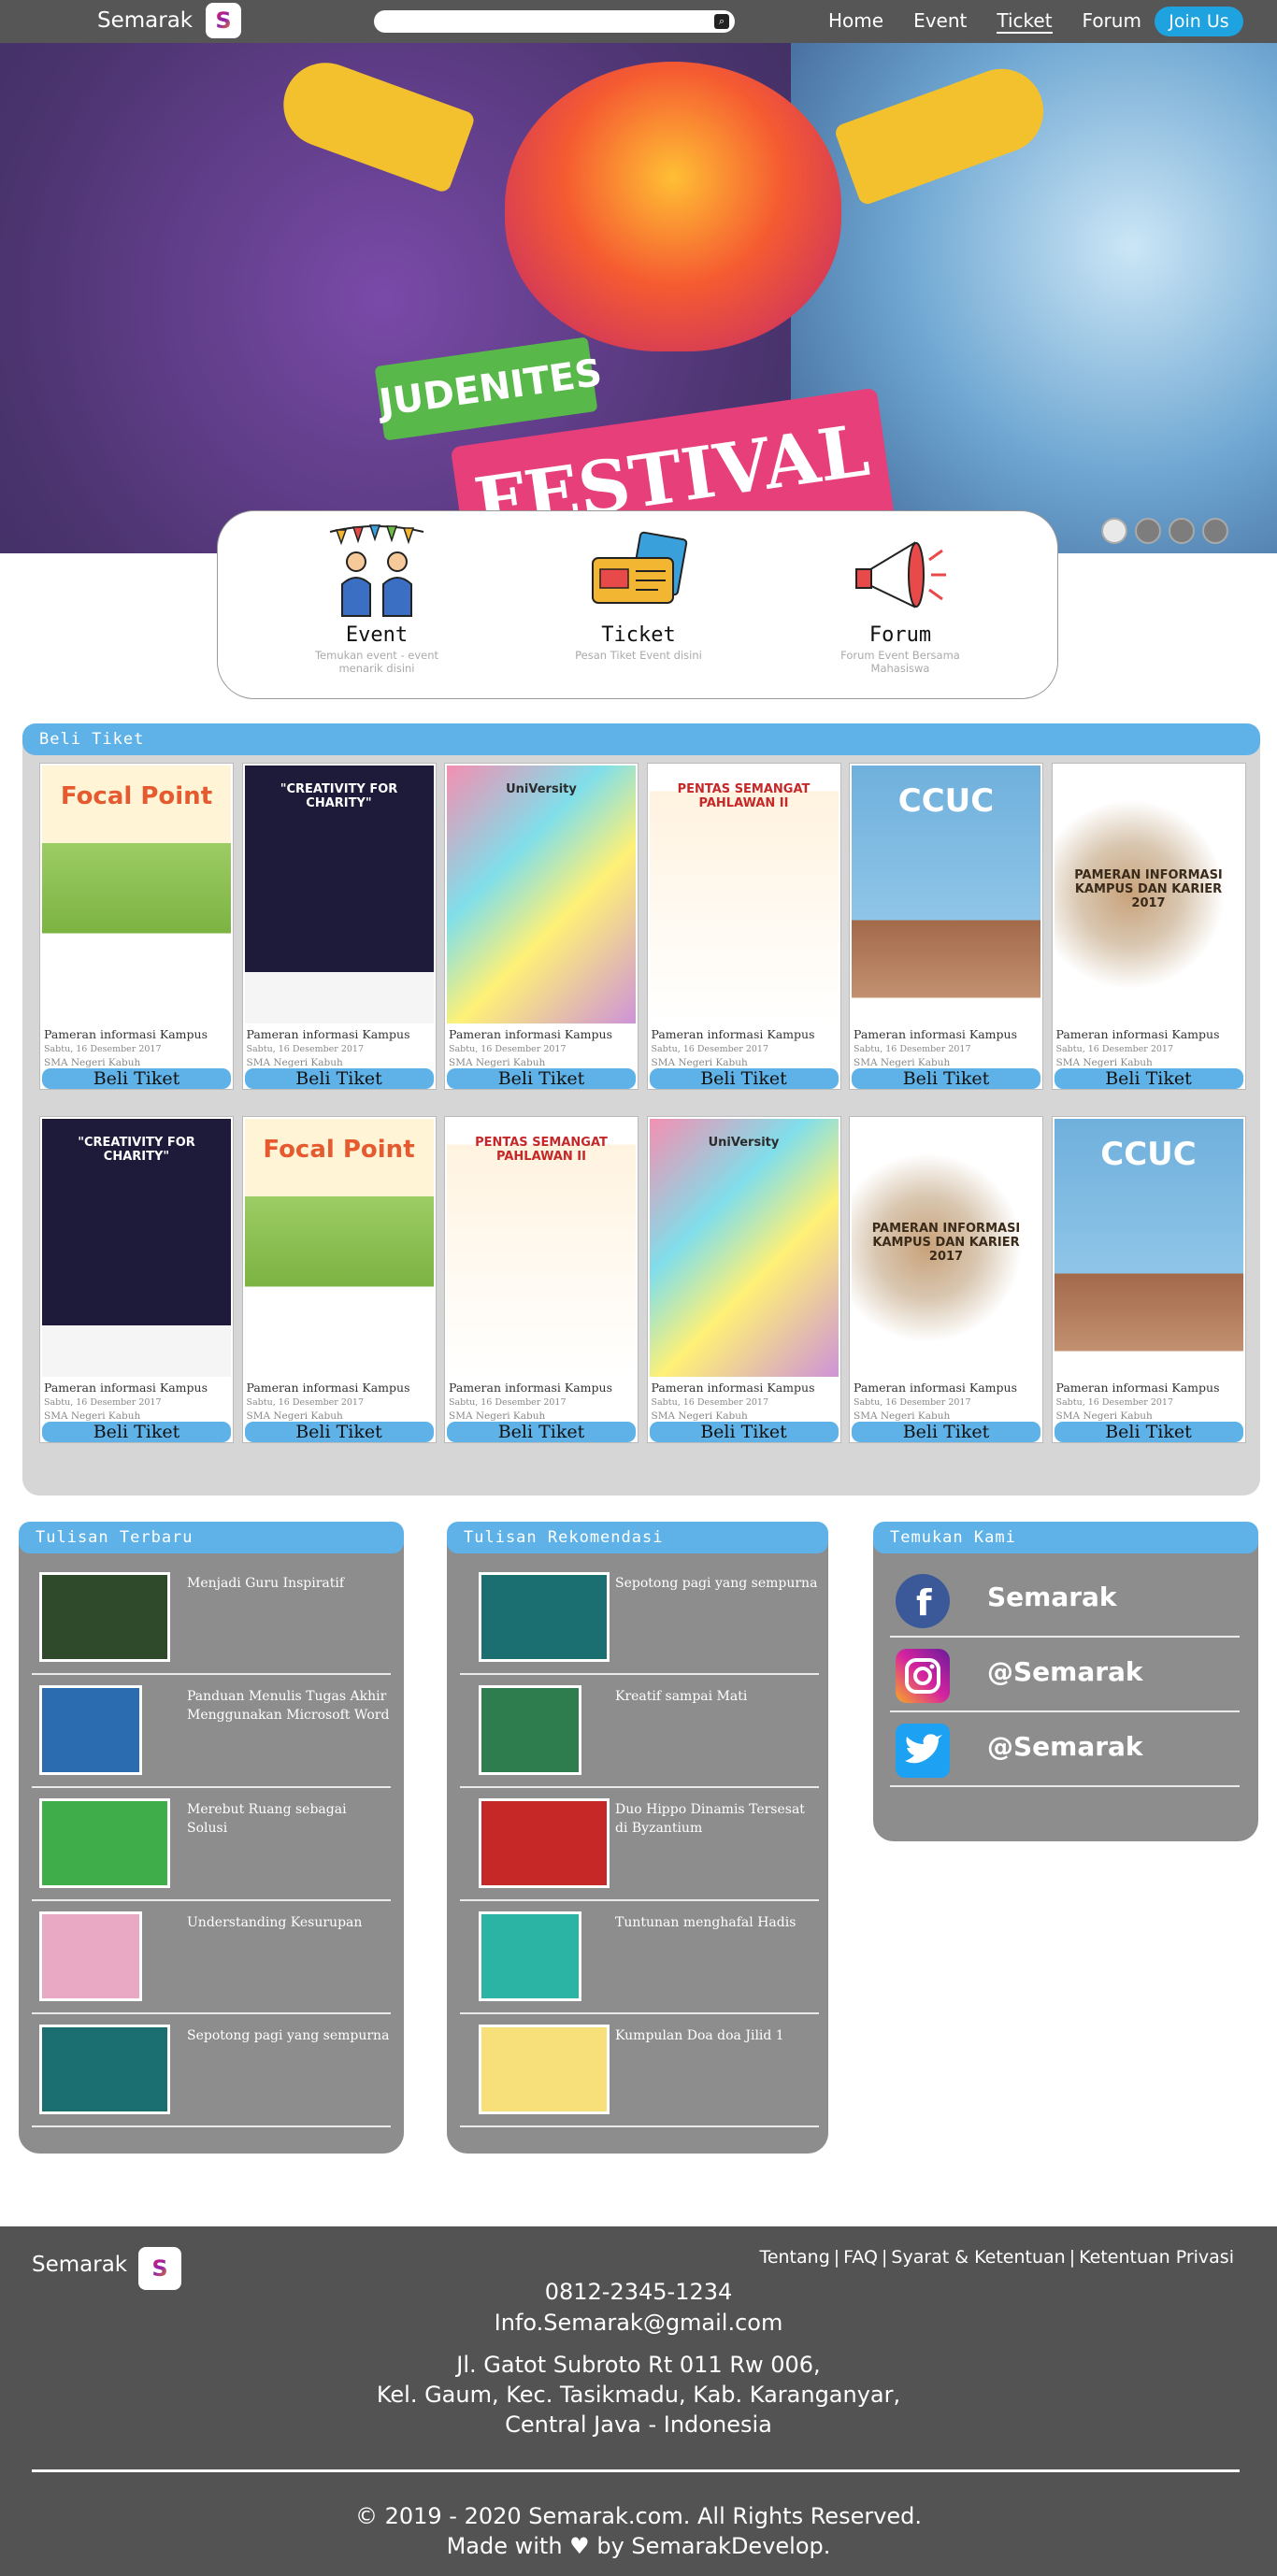 The image size is (1277, 2576). What do you see at coordinates (555, 21) in the screenshot?
I see `search-bar: ⌕` at bounding box center [555, 21].